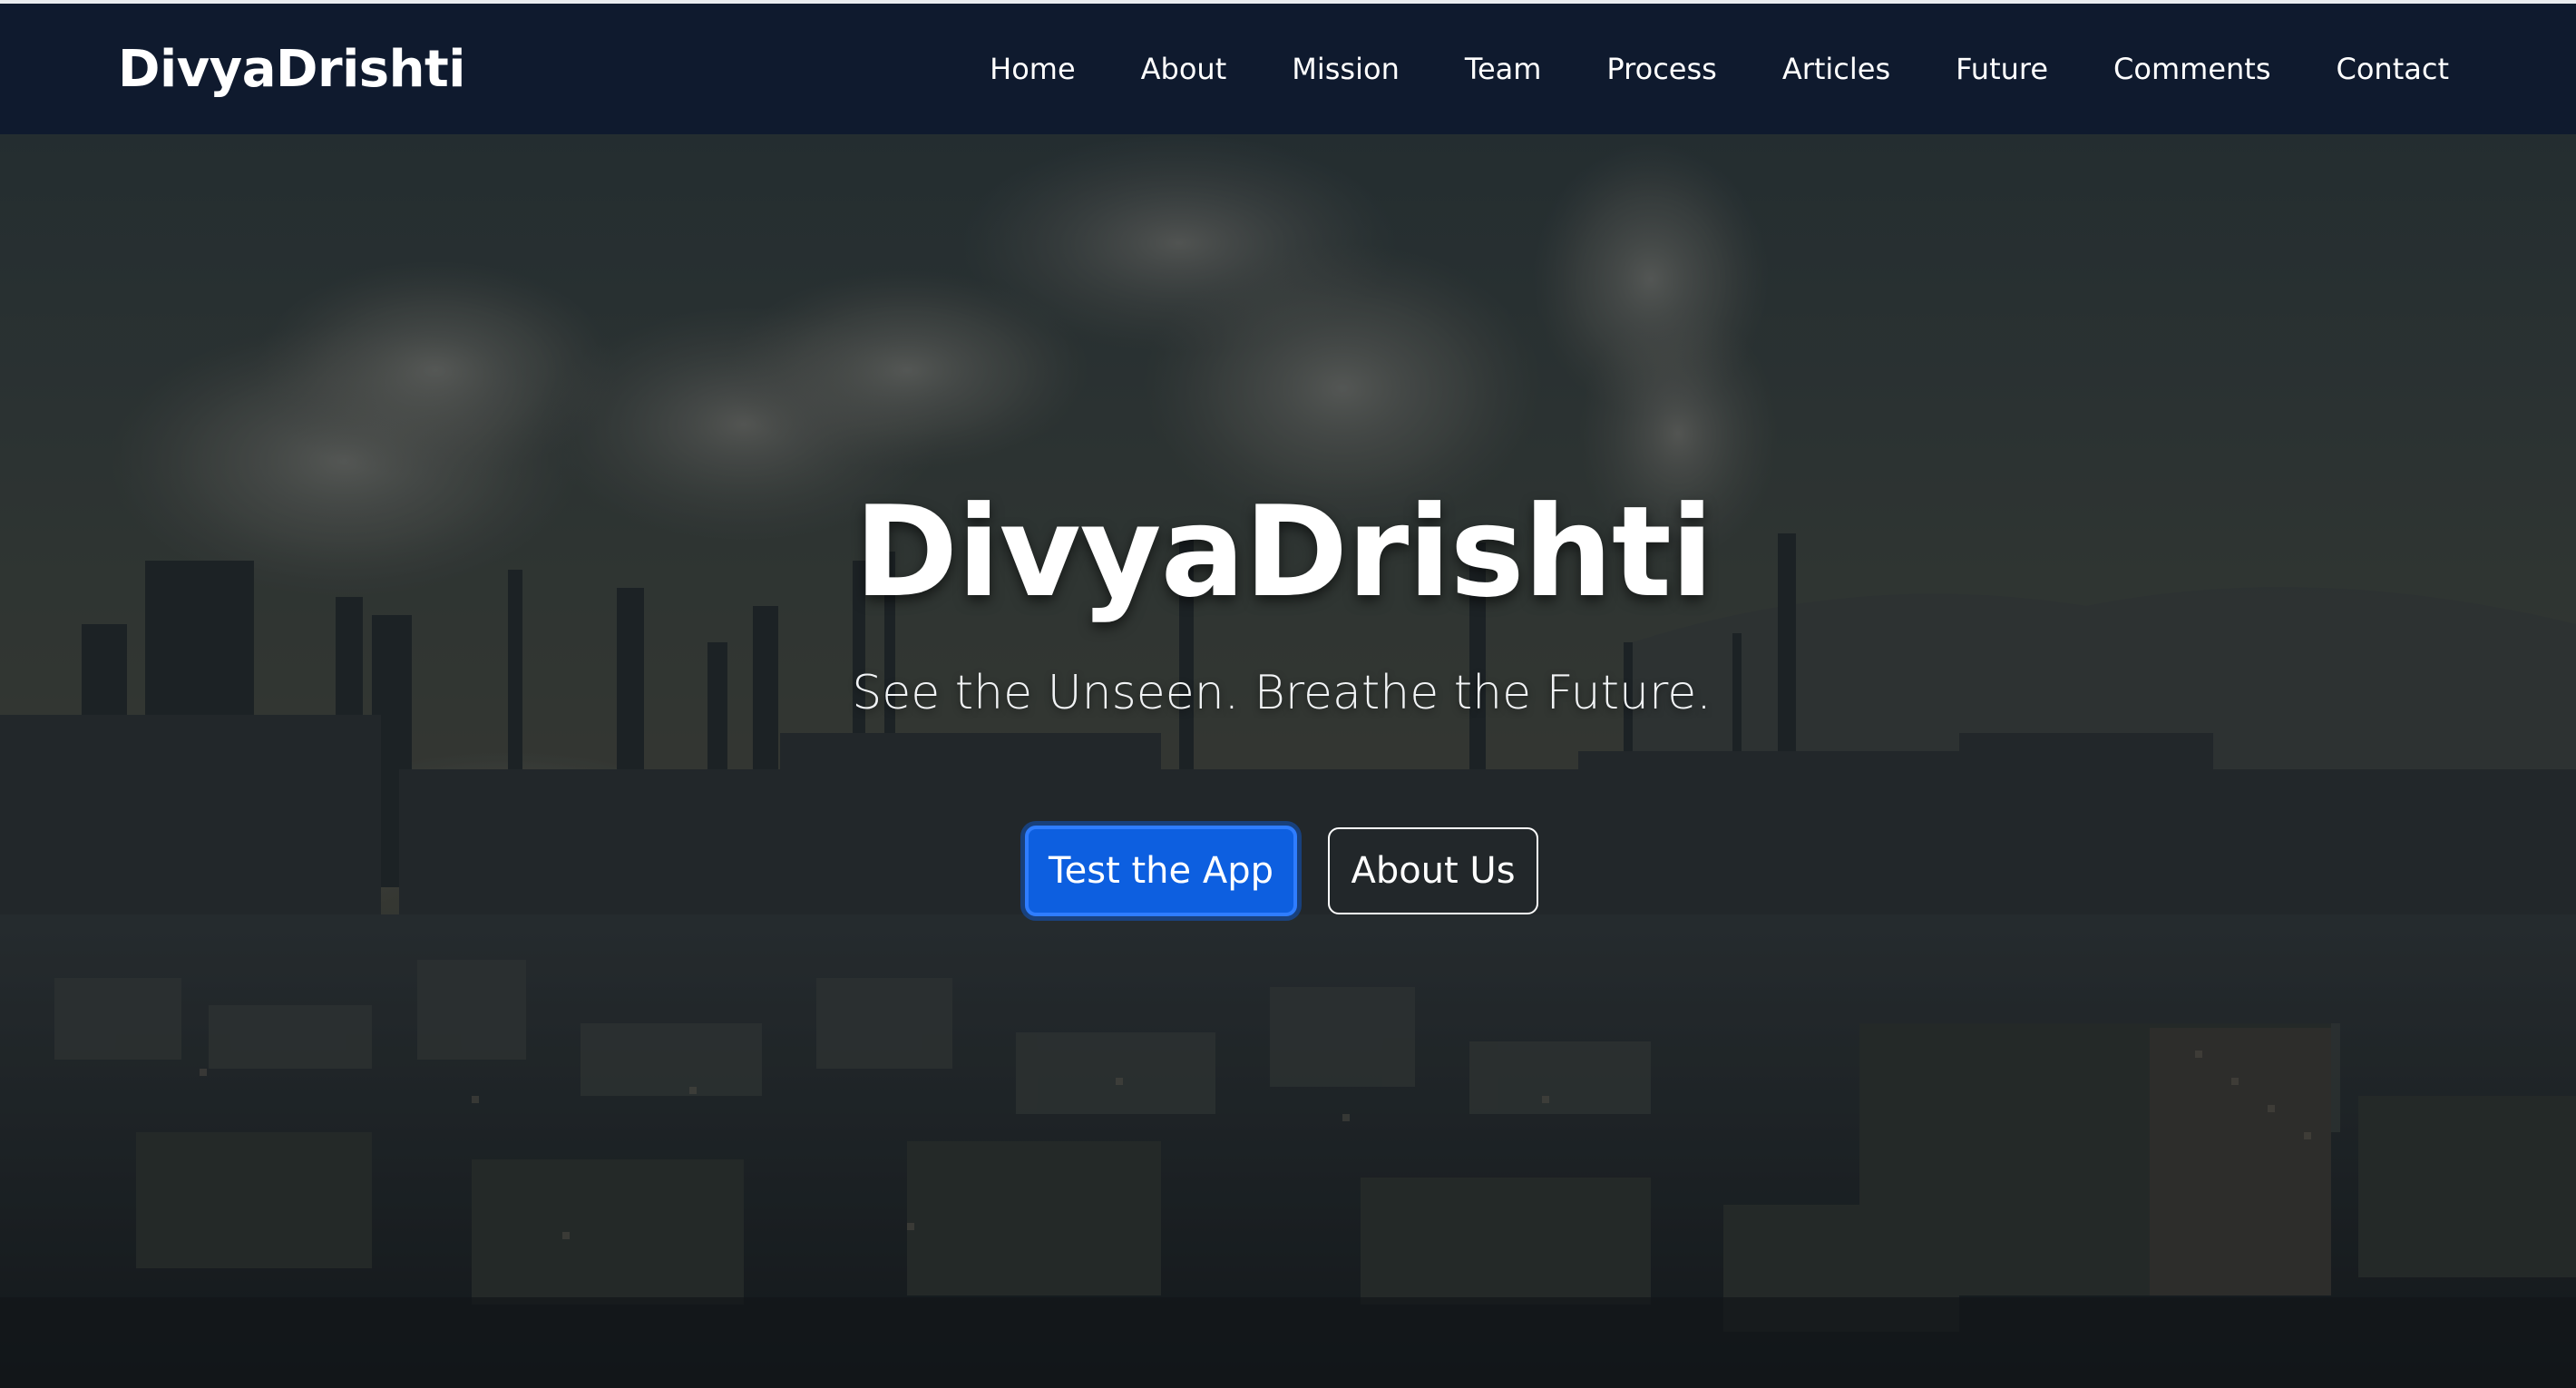 The height and width of the screenshot is (1388, 2576). What do you see at coordinates (2393, 69) in the screenshot?
I see `nav-link-contact: Contact` at bounding box center [2393, 69].